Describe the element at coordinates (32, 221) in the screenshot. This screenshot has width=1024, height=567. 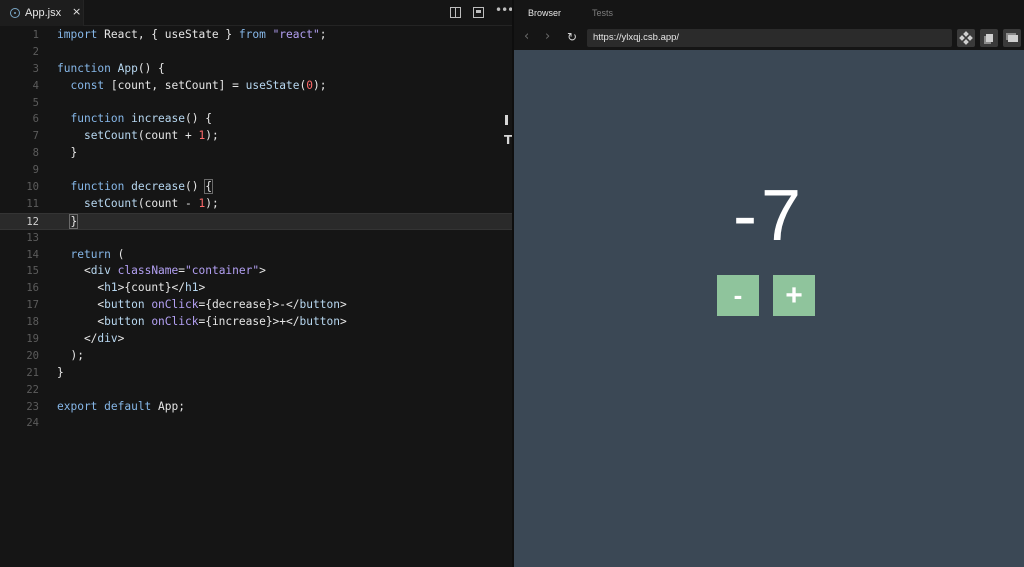
I see `line-number: 12` at that location.